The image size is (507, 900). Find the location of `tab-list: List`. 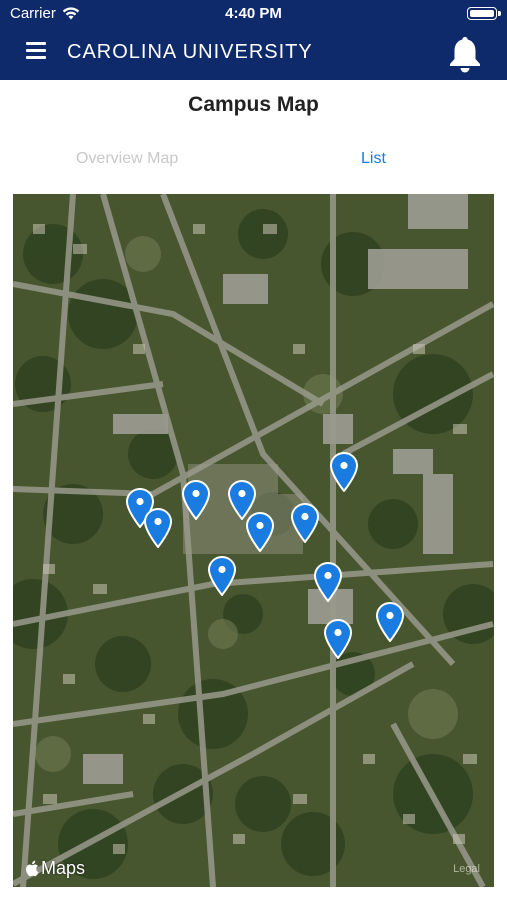

tab-list: List is located at coordinates (373, 159).